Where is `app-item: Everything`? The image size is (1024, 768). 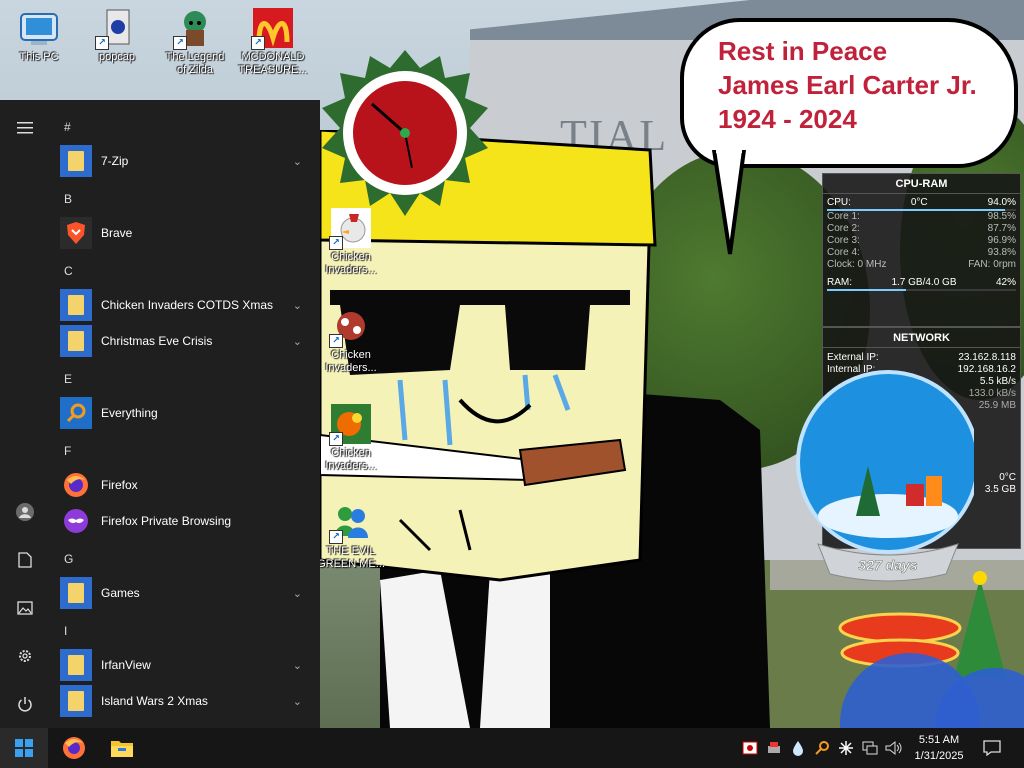
app-item: Everything is located at coordinates (187, 413).